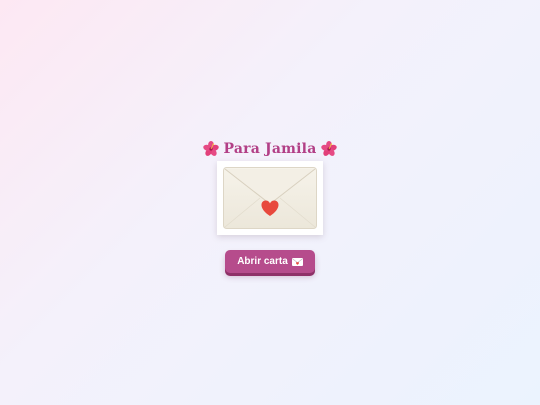 The width and height of the screenshot is (540, 405). I want to click on open-letter-button-label: Abrir carta, so click(262, 261).